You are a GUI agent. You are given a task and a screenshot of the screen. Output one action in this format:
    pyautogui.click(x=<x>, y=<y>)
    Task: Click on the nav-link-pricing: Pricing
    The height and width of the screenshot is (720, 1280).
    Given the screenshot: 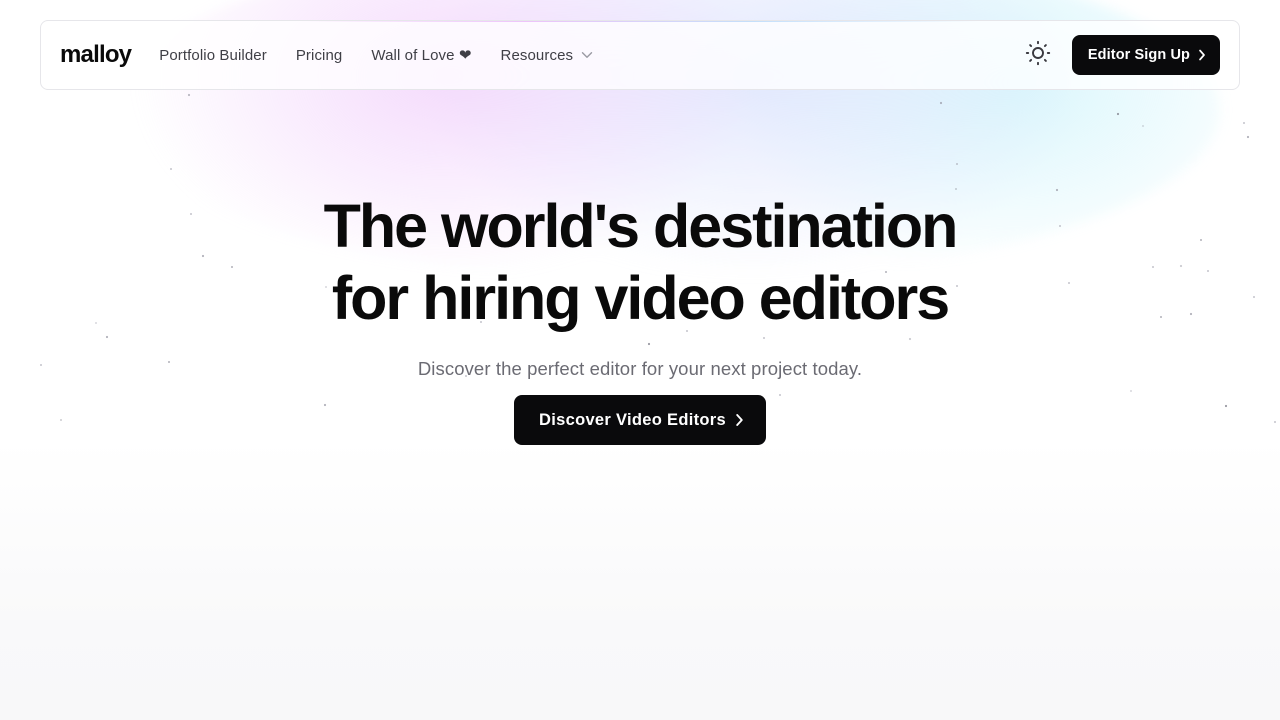 What is the action you would take?
    pyautogui.click(x=319, y=55)
    